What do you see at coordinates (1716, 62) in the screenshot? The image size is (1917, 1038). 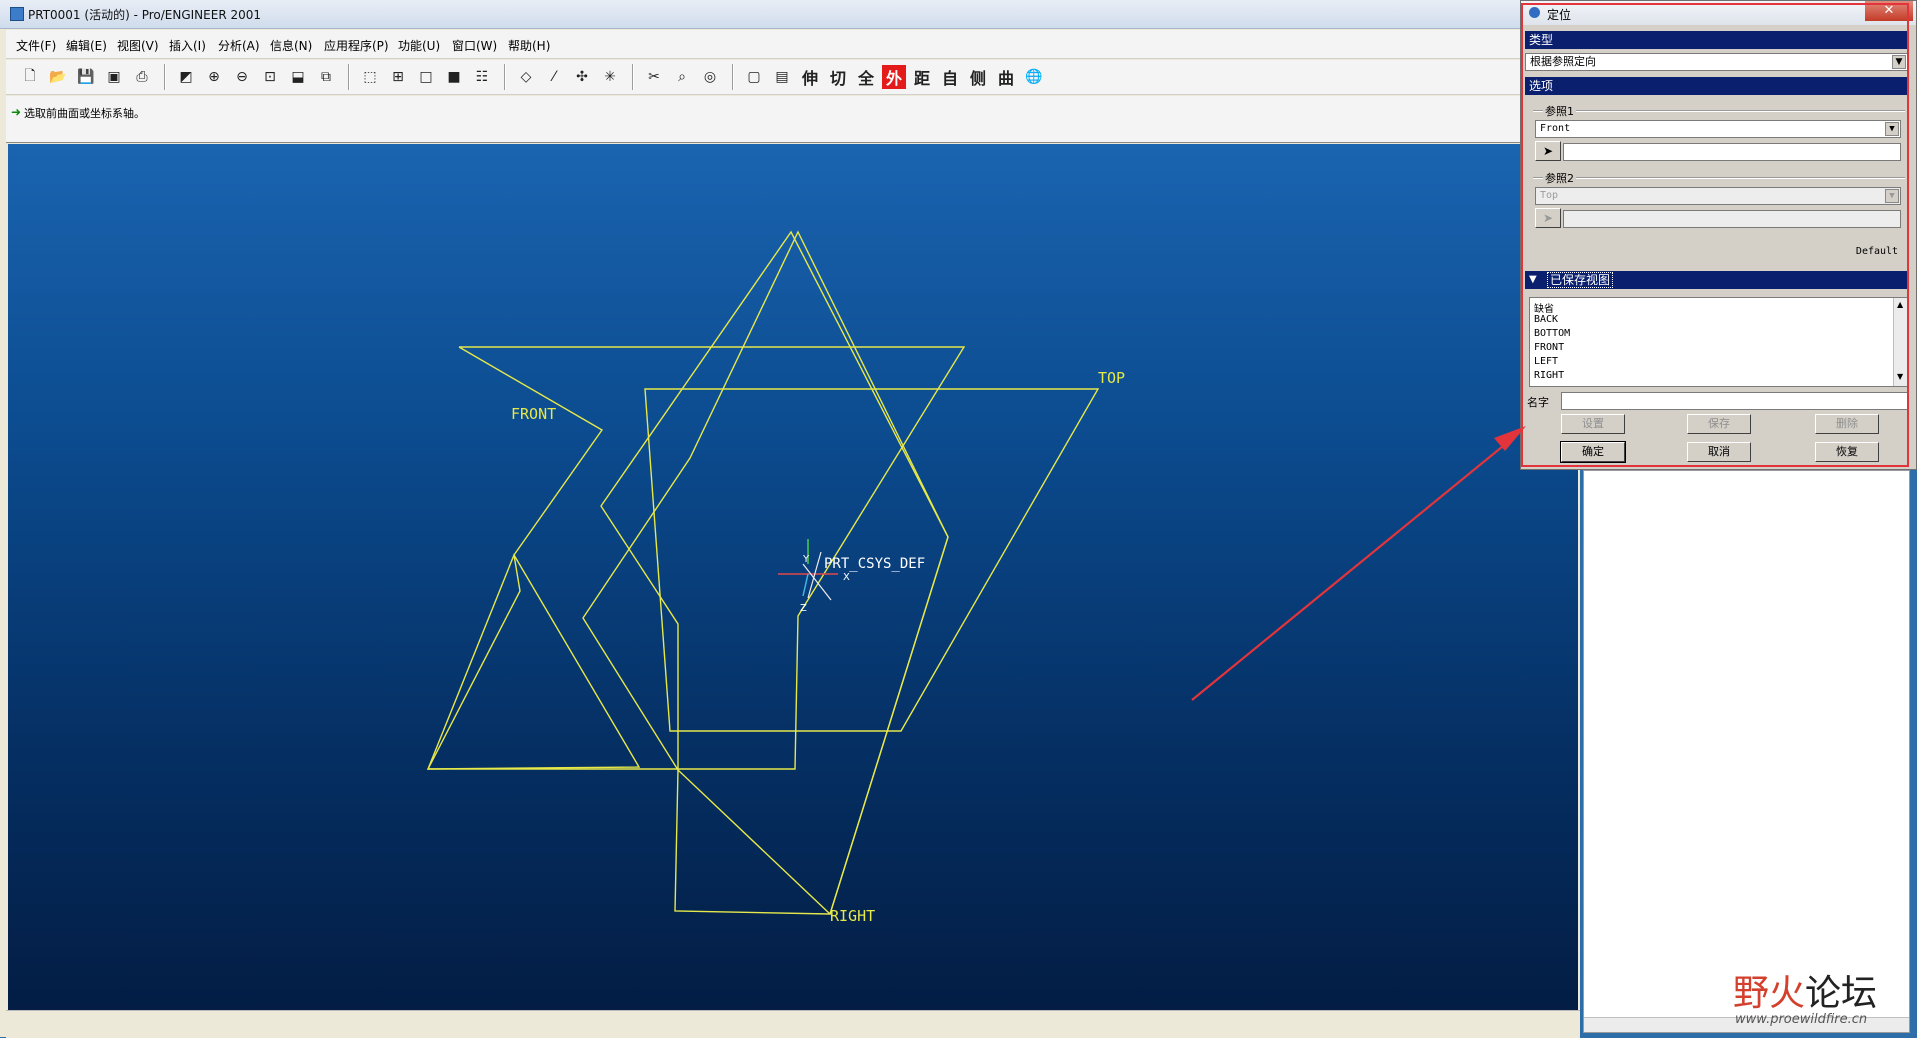 I see `type-dropdown: 根据参照定向 ▼` at bounding box center [1716, 62].